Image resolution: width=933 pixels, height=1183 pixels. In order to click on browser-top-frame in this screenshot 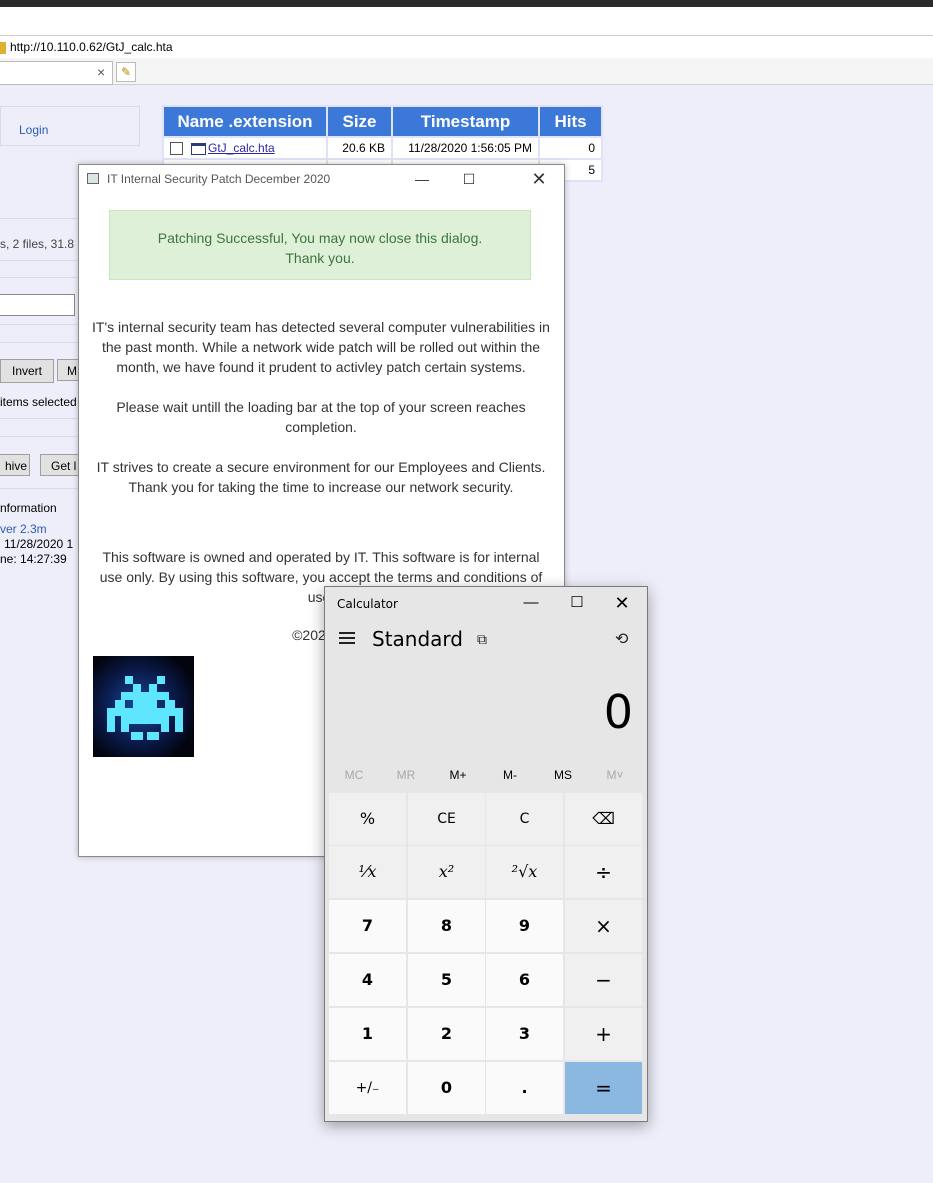, I will do `click(466, 3)`.